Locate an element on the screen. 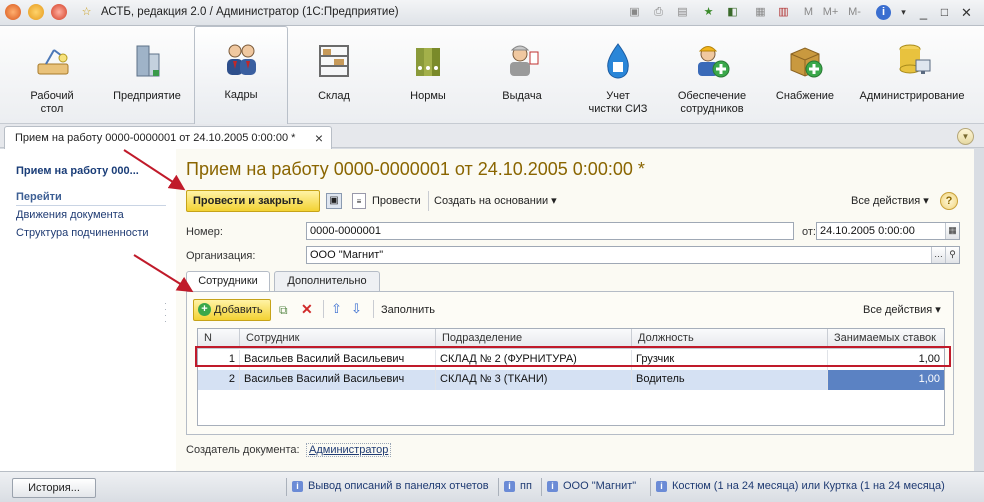  date-field: 24.10.2005 0:00:00 ▦ is located at coordinates (888, 231).